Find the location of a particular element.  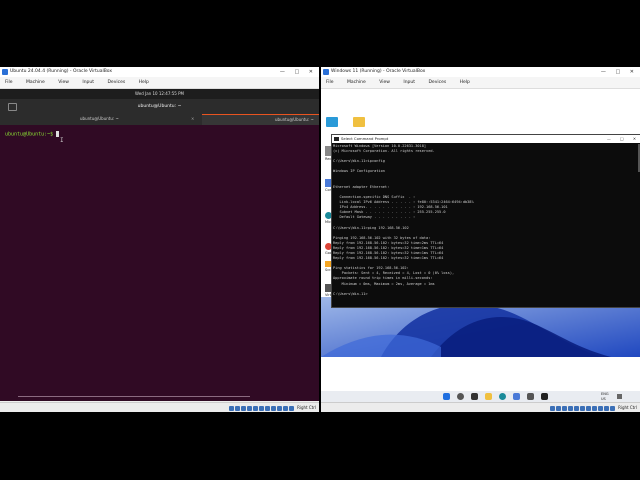

search-icon is located at coordinates (460, 396).